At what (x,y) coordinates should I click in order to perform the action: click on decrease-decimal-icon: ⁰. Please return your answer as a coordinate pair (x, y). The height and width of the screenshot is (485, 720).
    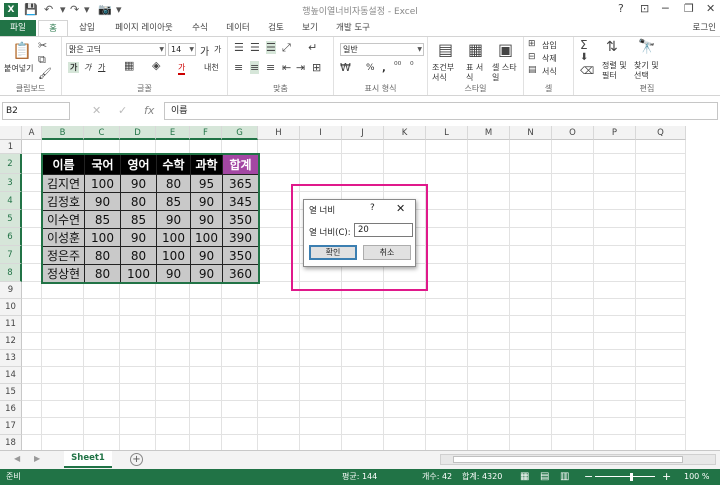
    Looking at the image, I should click on (412, 66).